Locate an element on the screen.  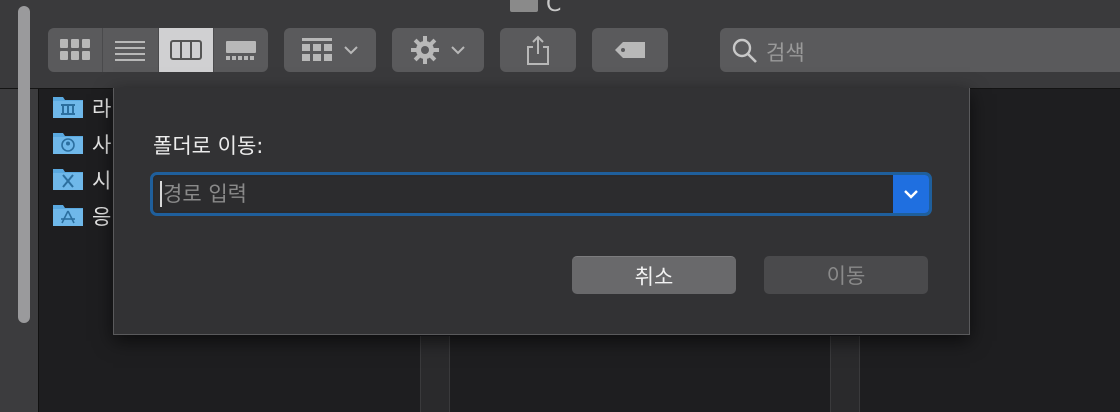
share-icon is located at coordinates (538, 50).